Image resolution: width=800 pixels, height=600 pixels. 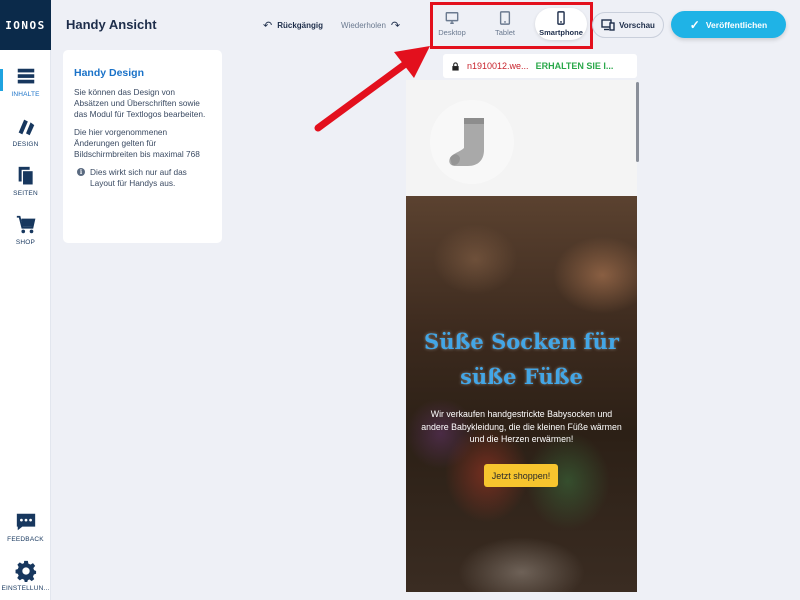 I want to click on sidebar-item-label: SHOP, so click(x=25, y=242).